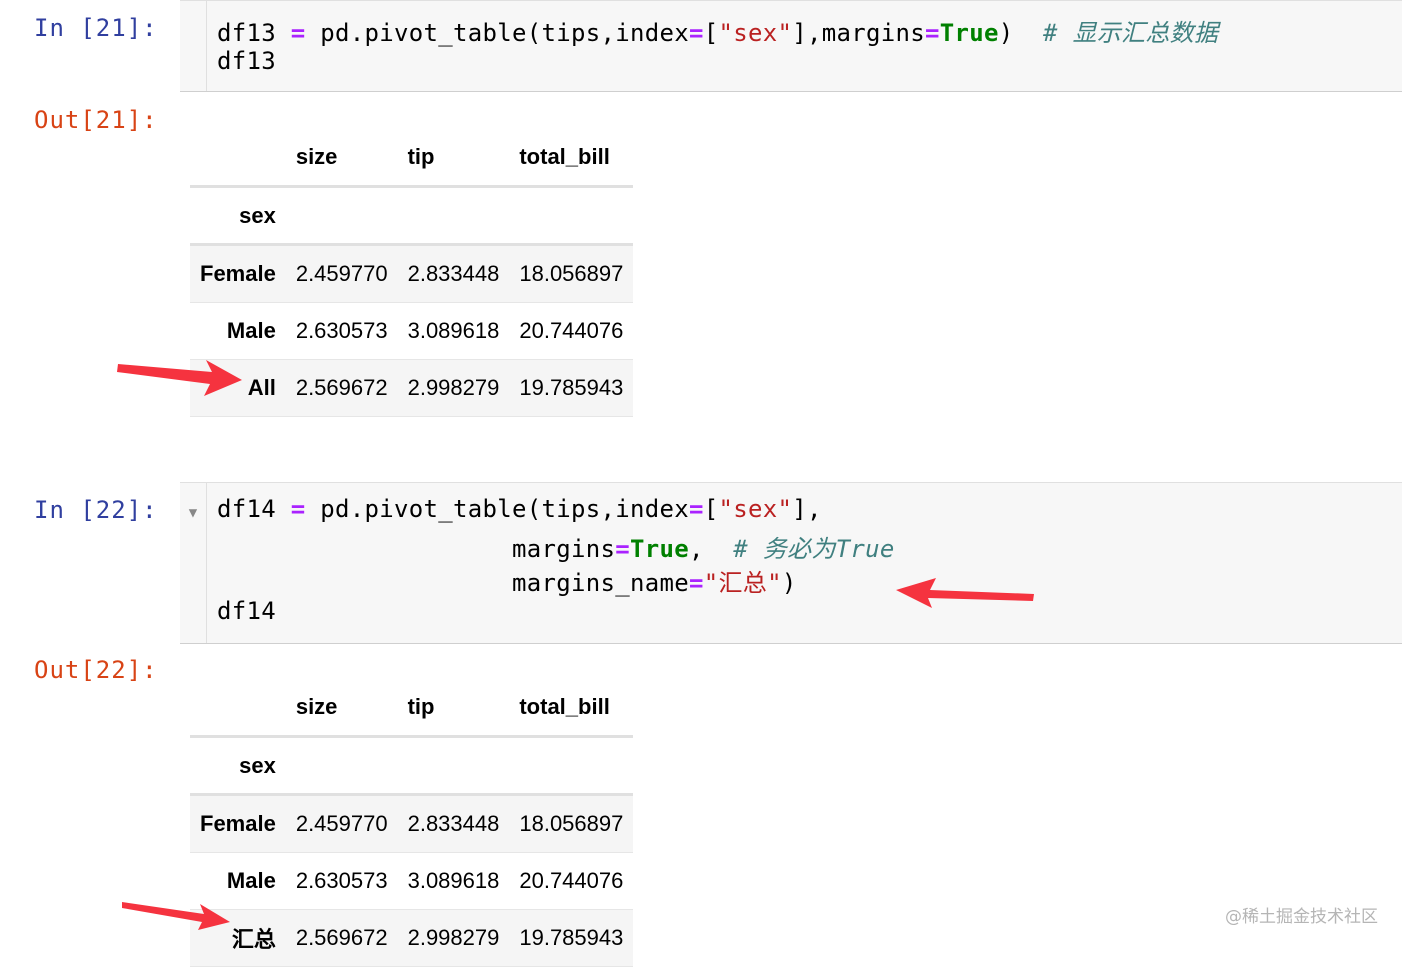 This screenshot has height=967, width=1402. Describe the element at coordinates (1130, 33) in the screenshot. I see `code-token-cmt: # 显示汇总数据` at that location.